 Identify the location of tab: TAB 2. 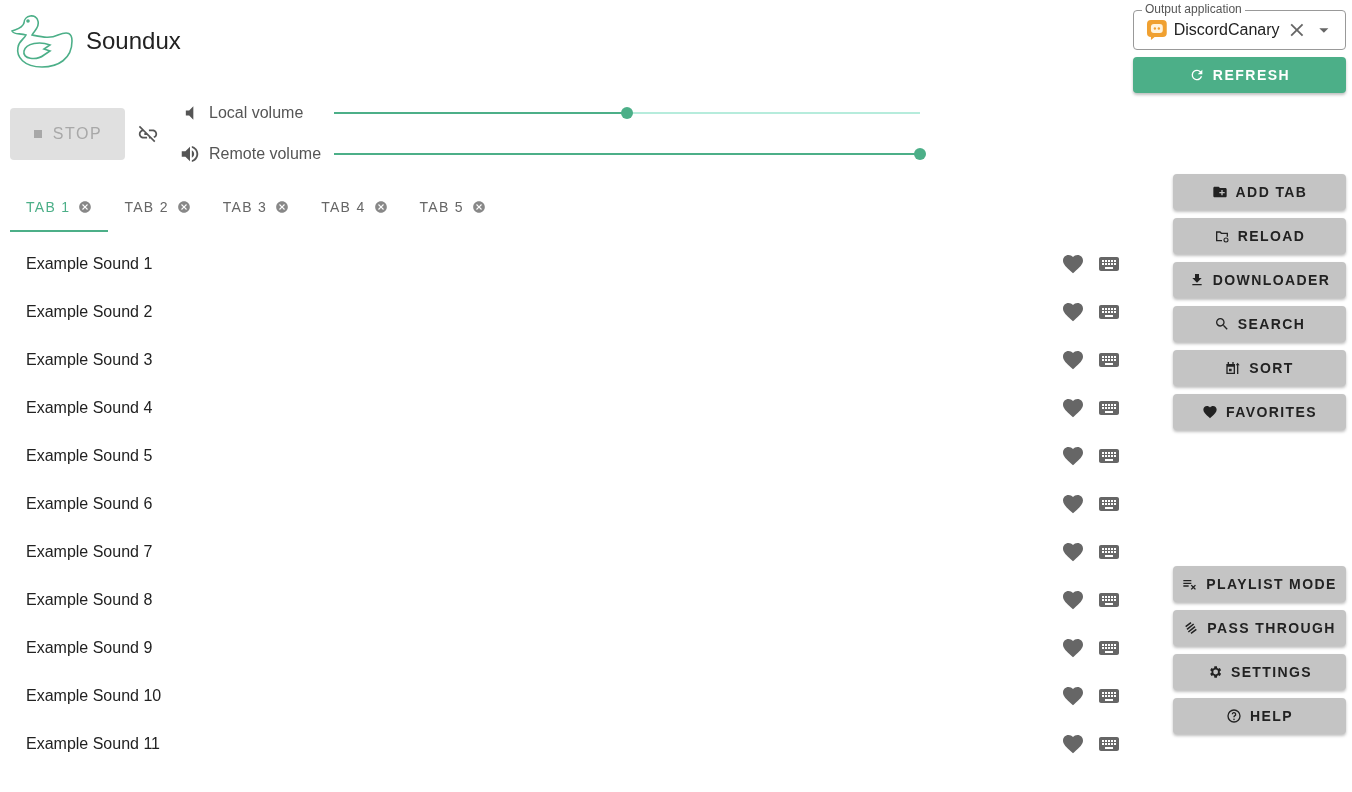
(157, 208).